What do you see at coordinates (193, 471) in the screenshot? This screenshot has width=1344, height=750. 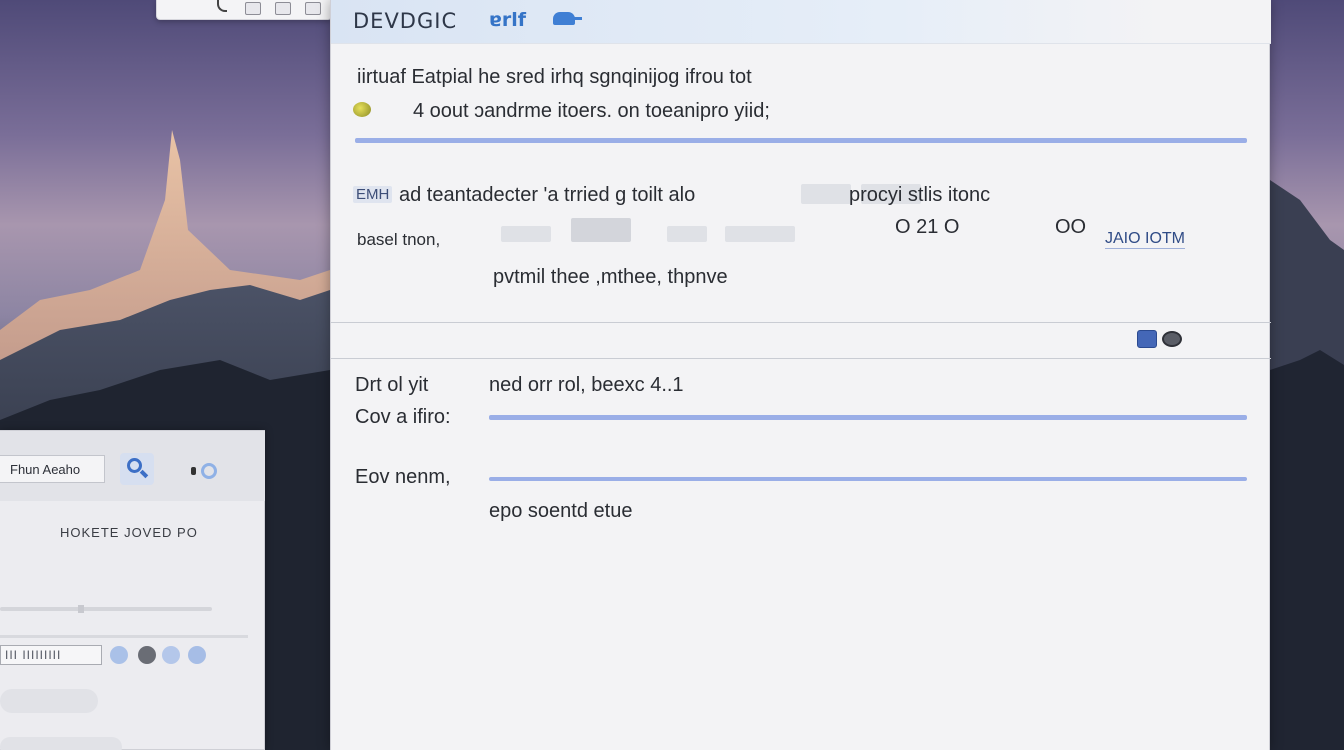 I see `refresh-icon-dot` at bounding box center [193, 471].